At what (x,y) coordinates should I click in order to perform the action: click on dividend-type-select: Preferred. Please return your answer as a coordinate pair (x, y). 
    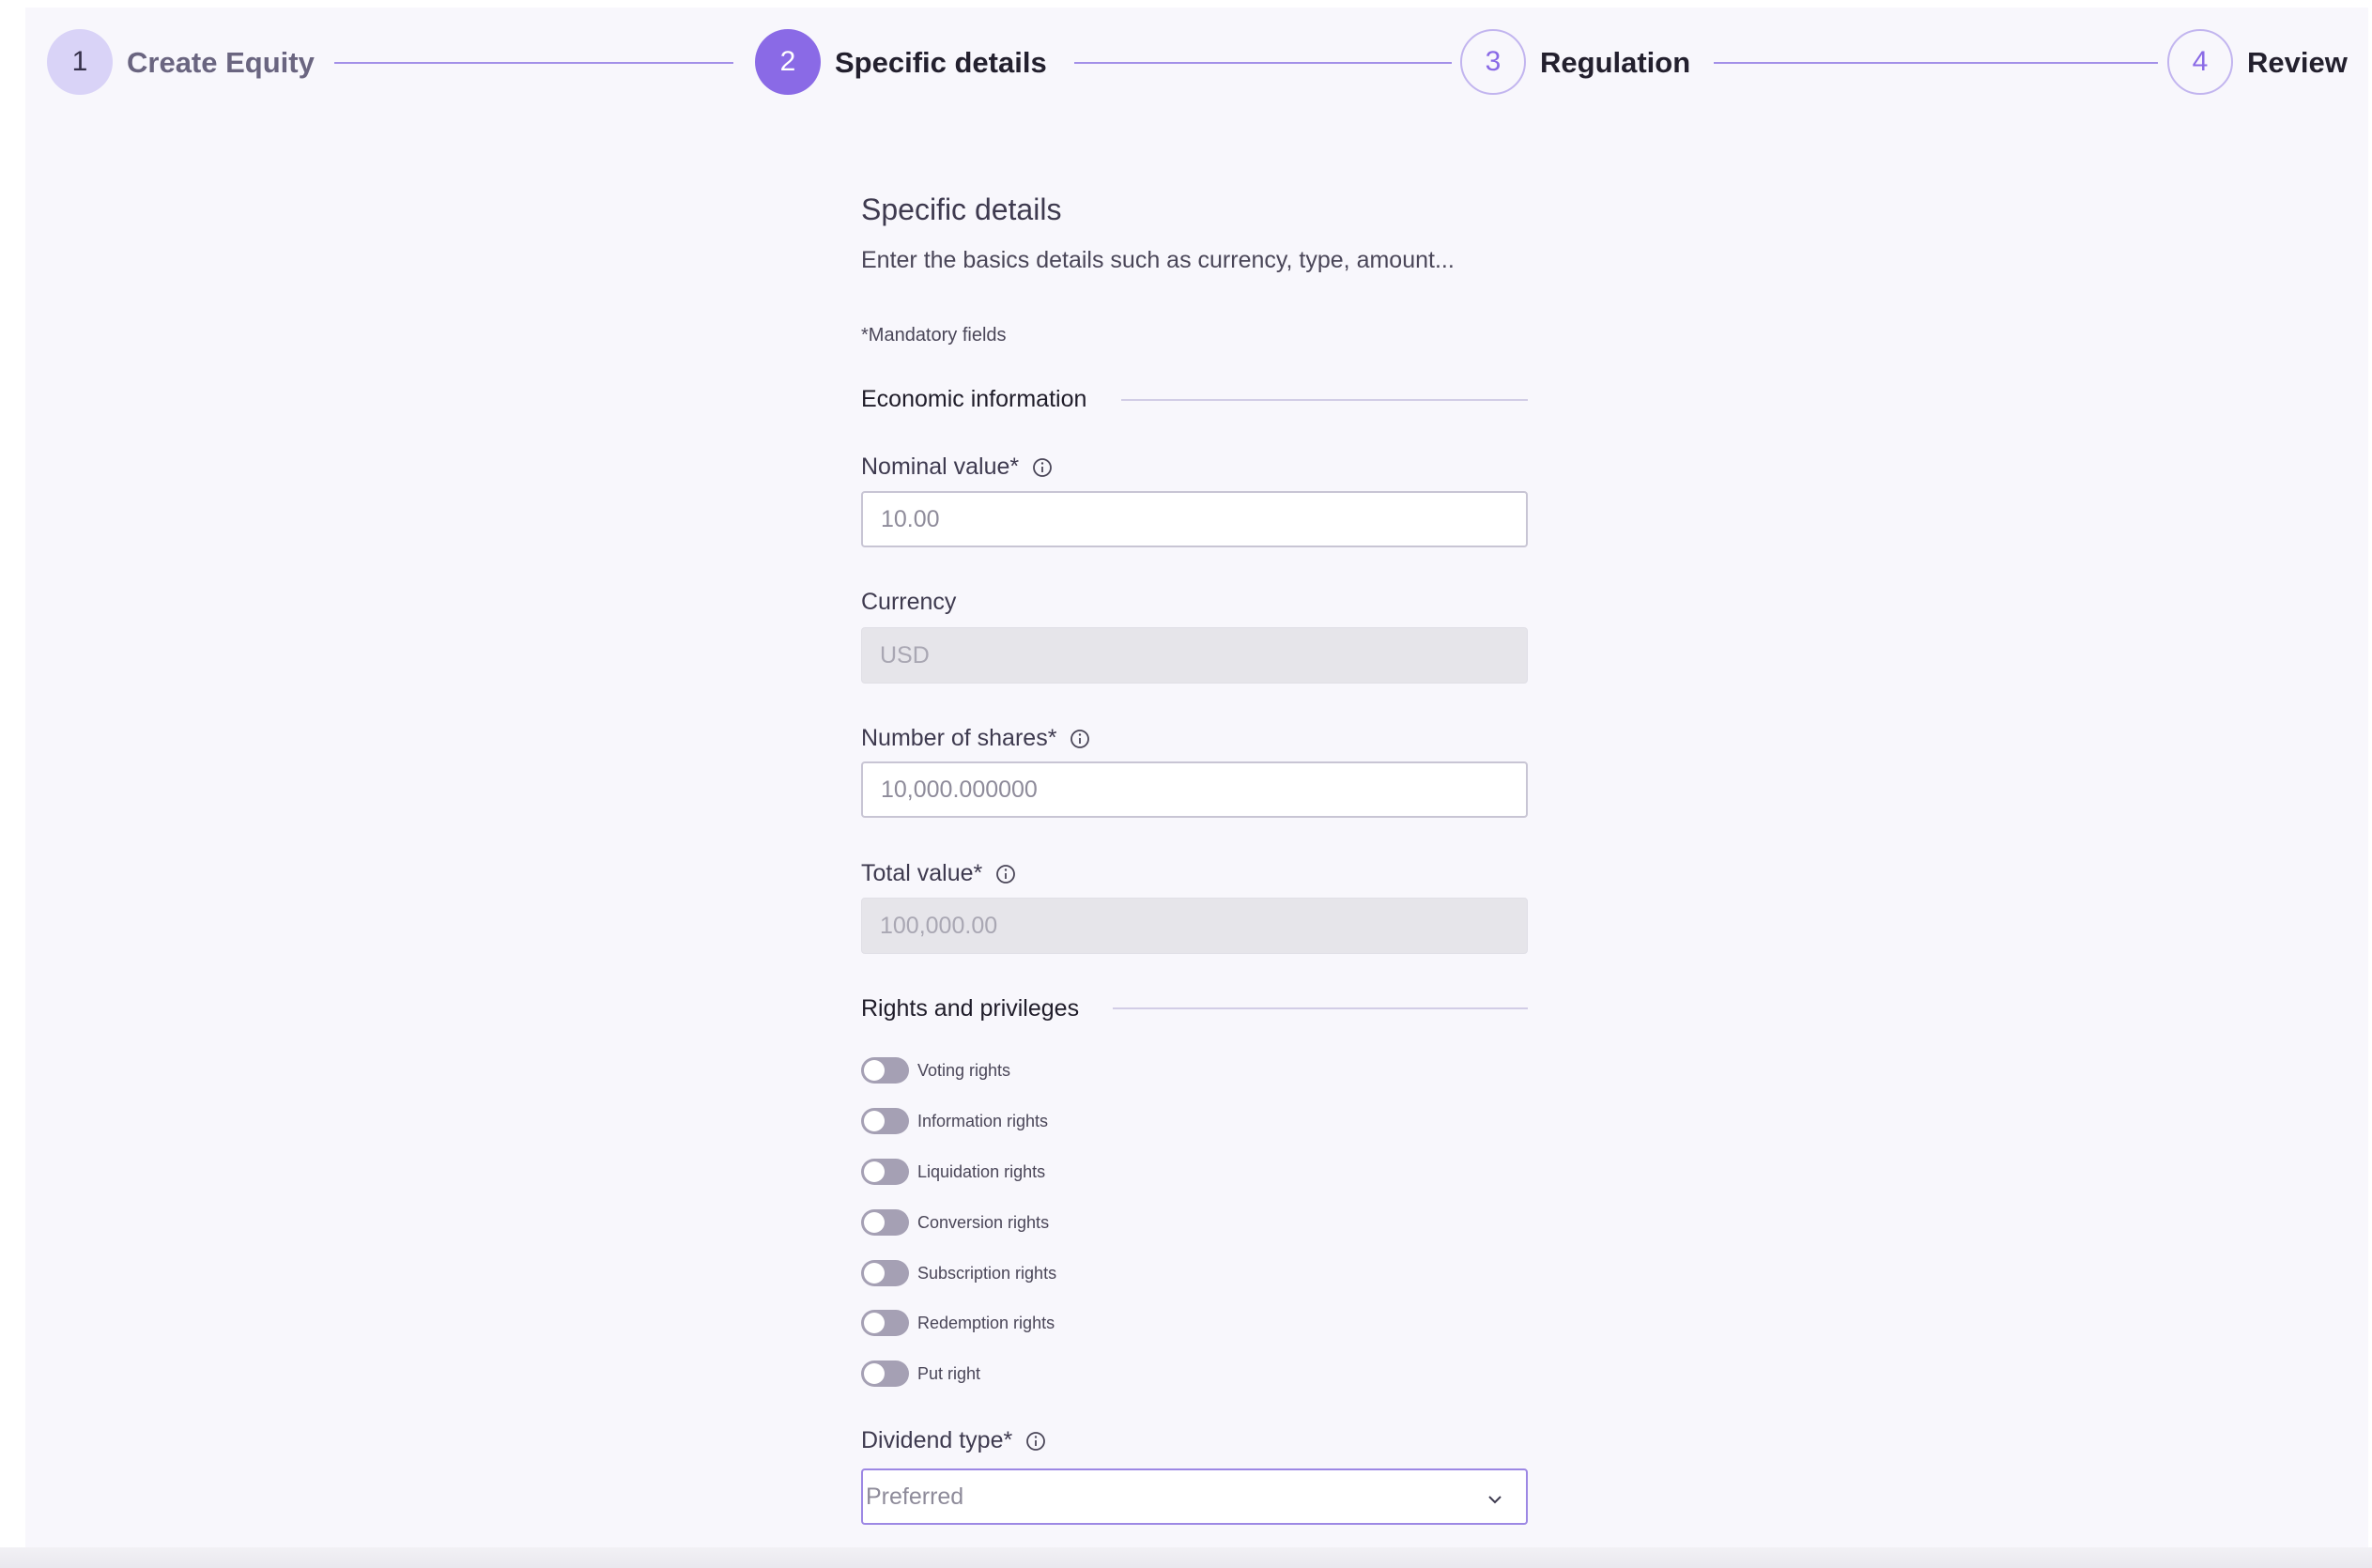
    Looking at the image, I should click on (1194, 1497).